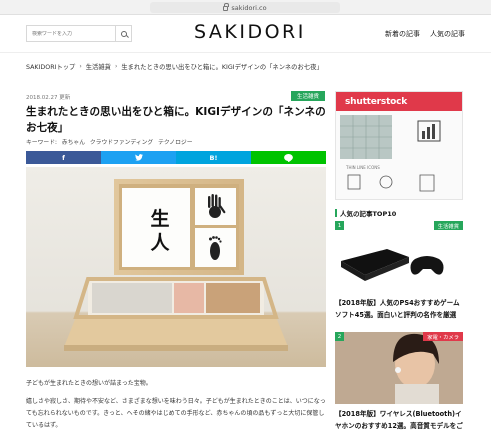 The width and height of the screenshot is (491, 440). Describe the element at coordinates (250, 32) in the screenshot. I see `site-logo: SAKIDORI` at that location.